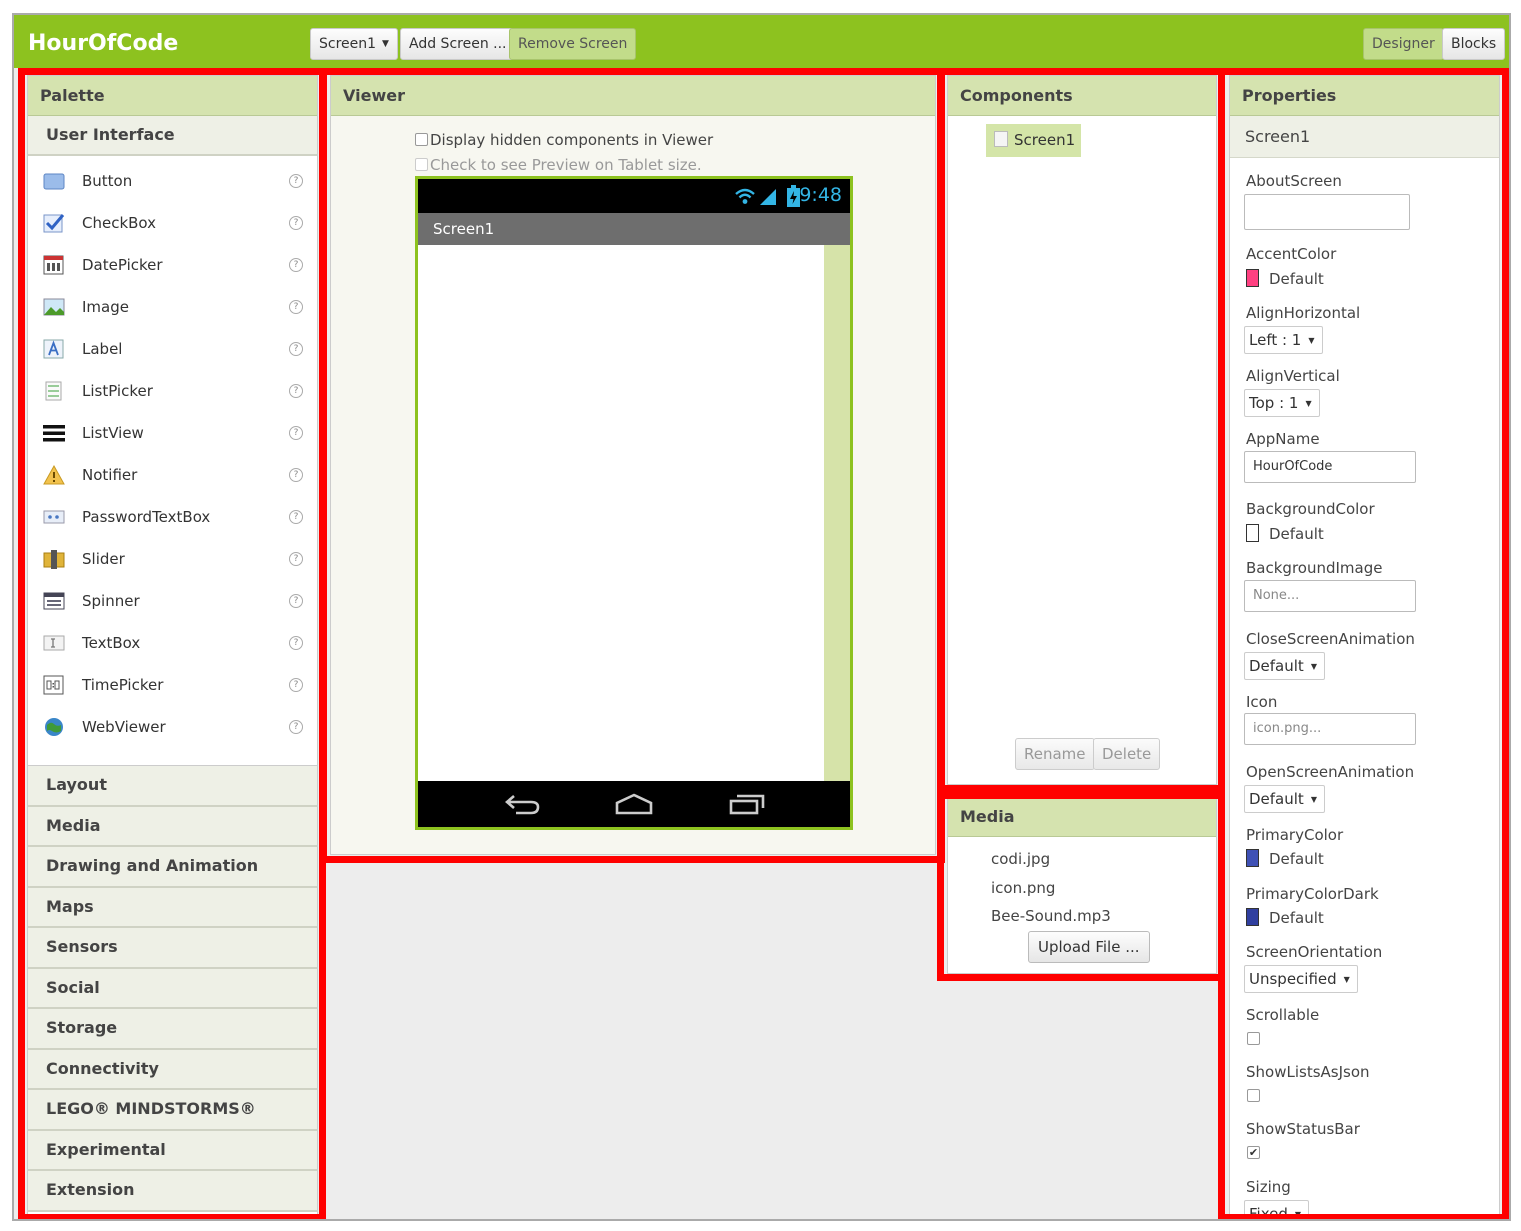  Describe the element at coordinates (1285, 533) in the screenshot. I see `background-color-picker: Default` at that location.